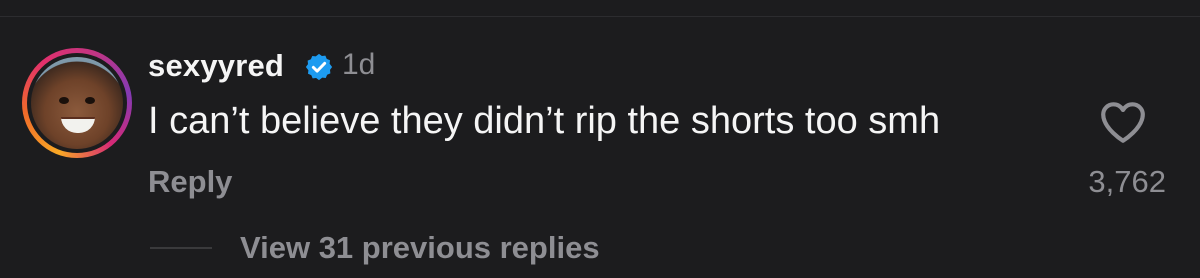 The image size is (1200, 278). Describe the element at coordinates (319, 67) in the screenshot. I see `verified-badge-icon` at that location.